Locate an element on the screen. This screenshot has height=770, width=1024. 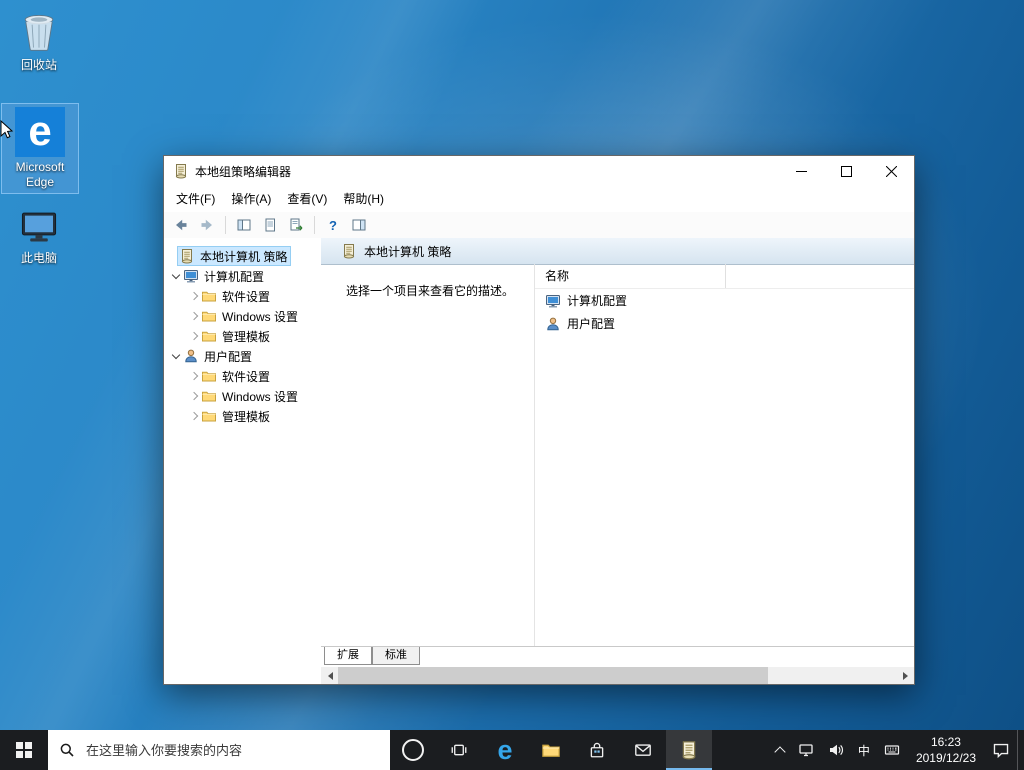
document-icon is located at coordinates (270, 225).